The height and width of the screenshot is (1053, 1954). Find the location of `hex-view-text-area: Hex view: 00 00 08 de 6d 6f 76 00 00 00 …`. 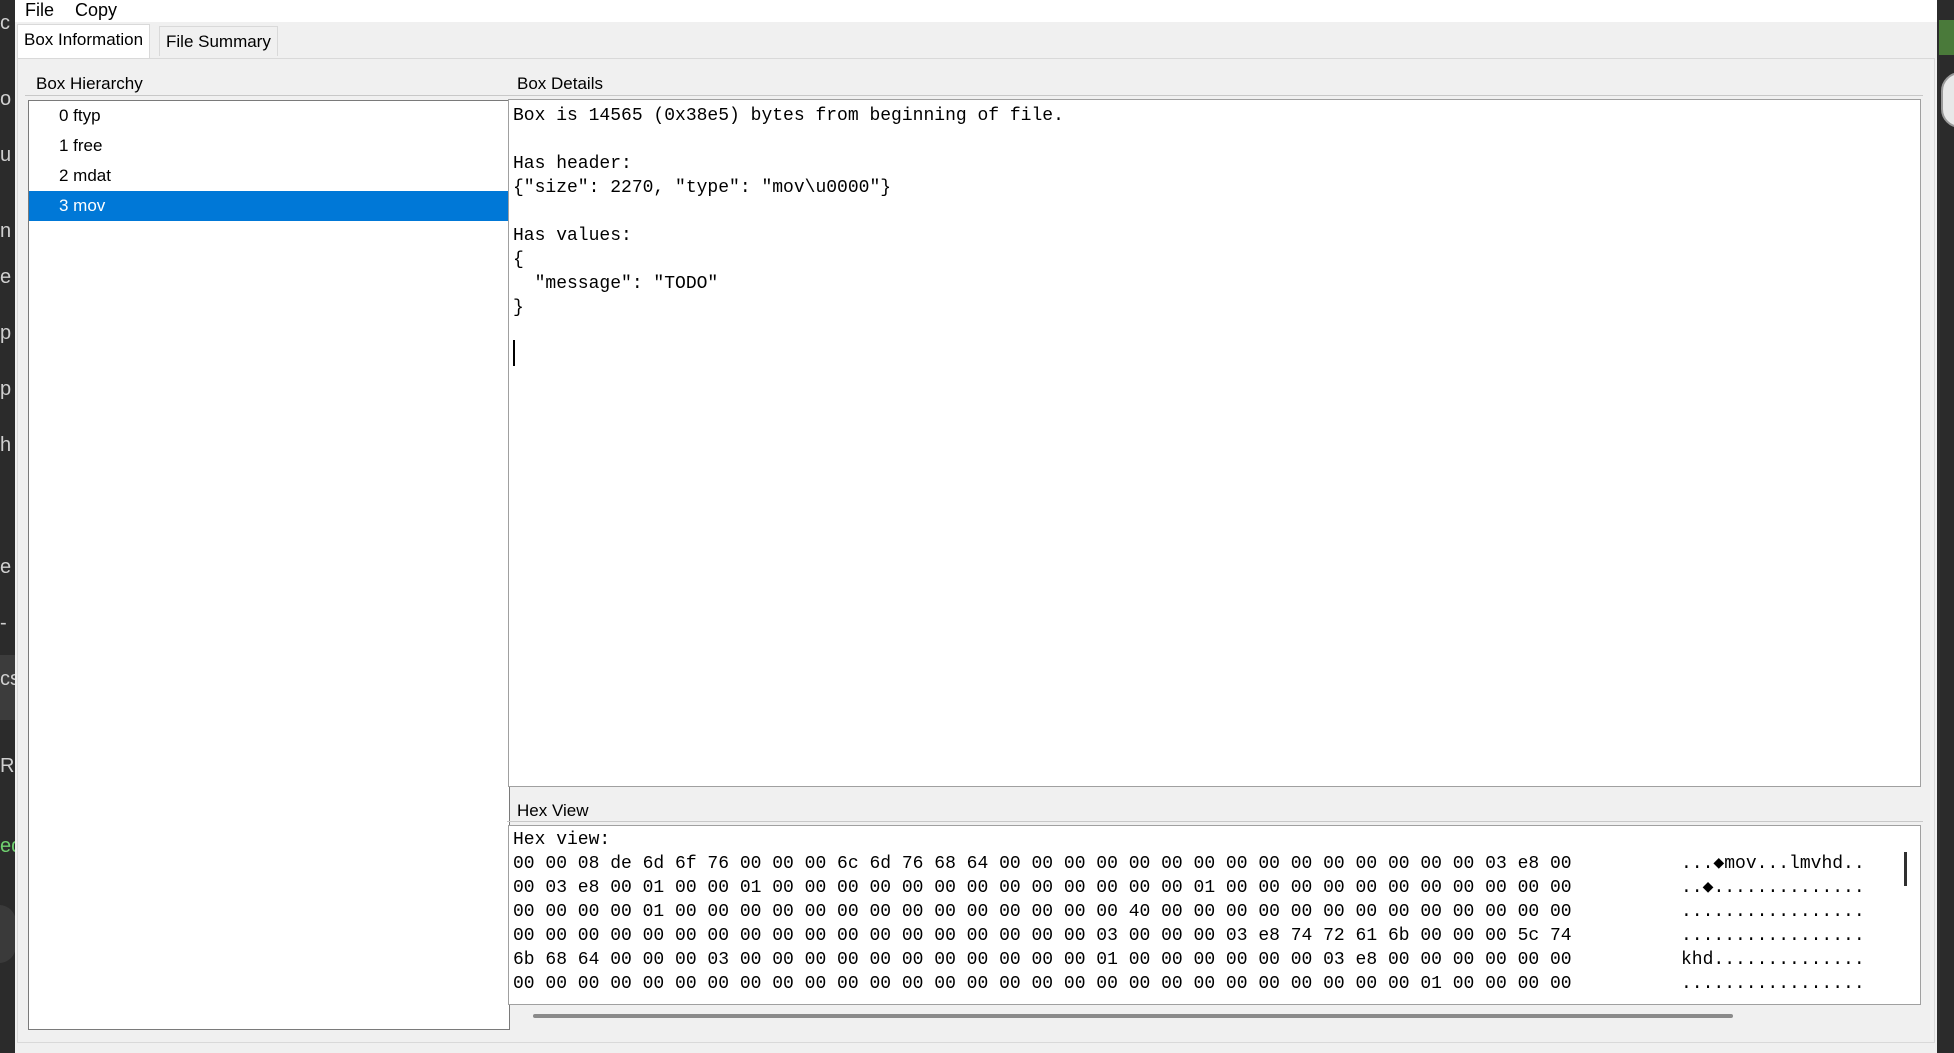

hex-view-text-area: Hex view: 00 00 08 de 6d 6f 76 00 00 00 … is located at coordinates (1214, 915).